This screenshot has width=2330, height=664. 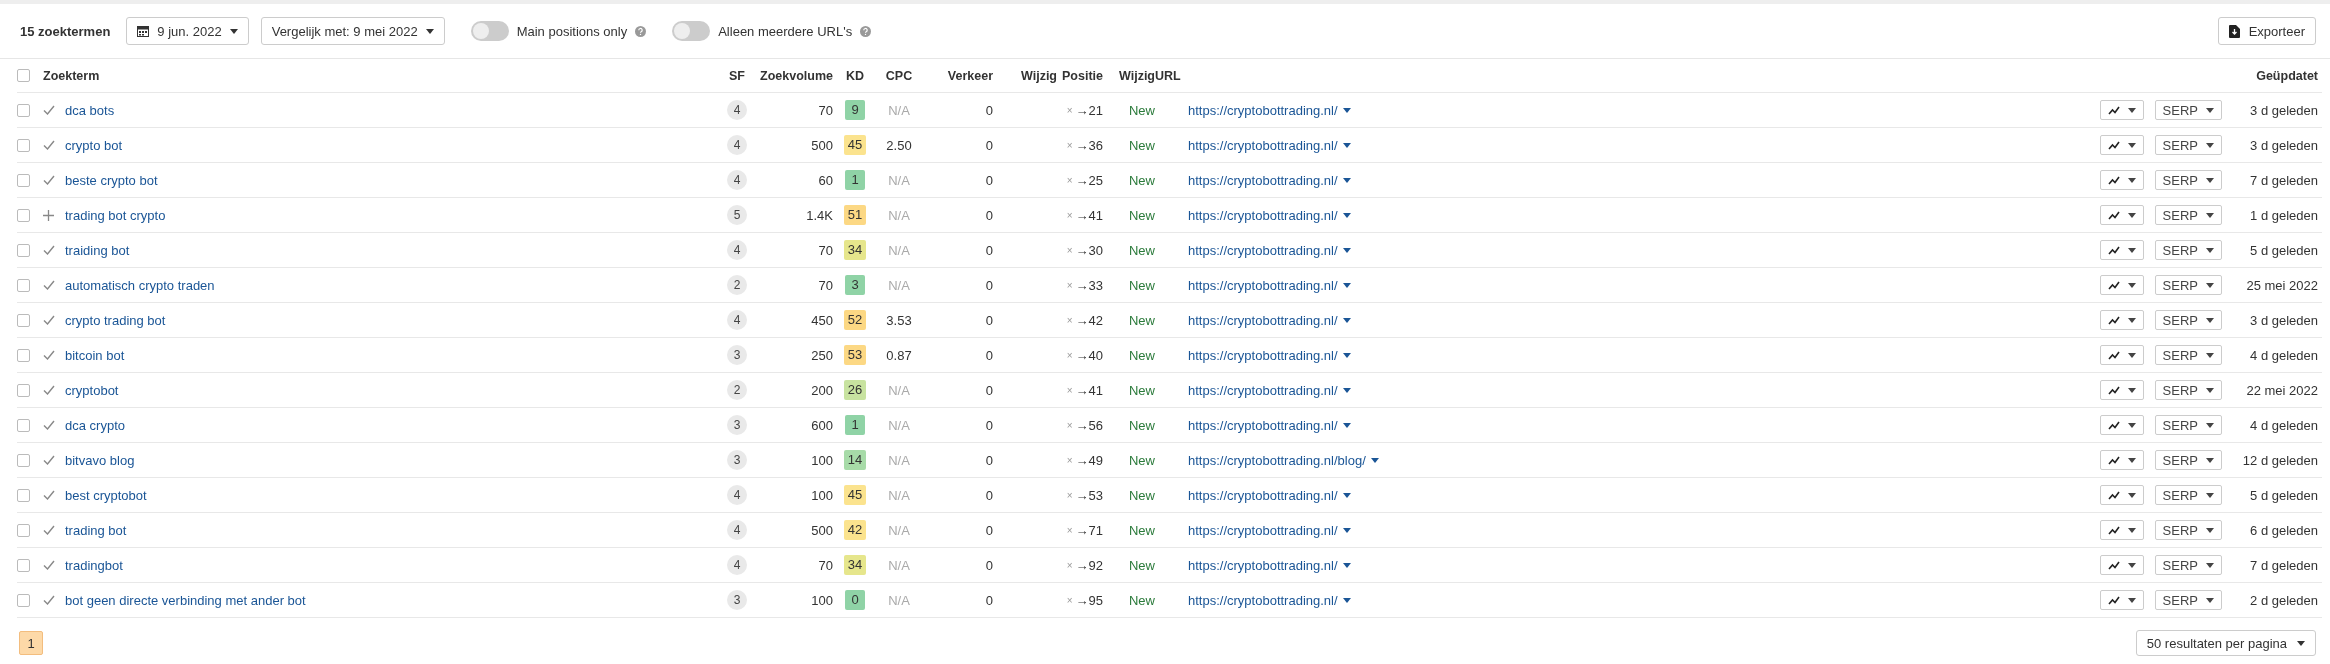 What do you see at coordinates (855, 75) in the screenshot?
I see `column-header: KD` at bounding box center [855, 75].